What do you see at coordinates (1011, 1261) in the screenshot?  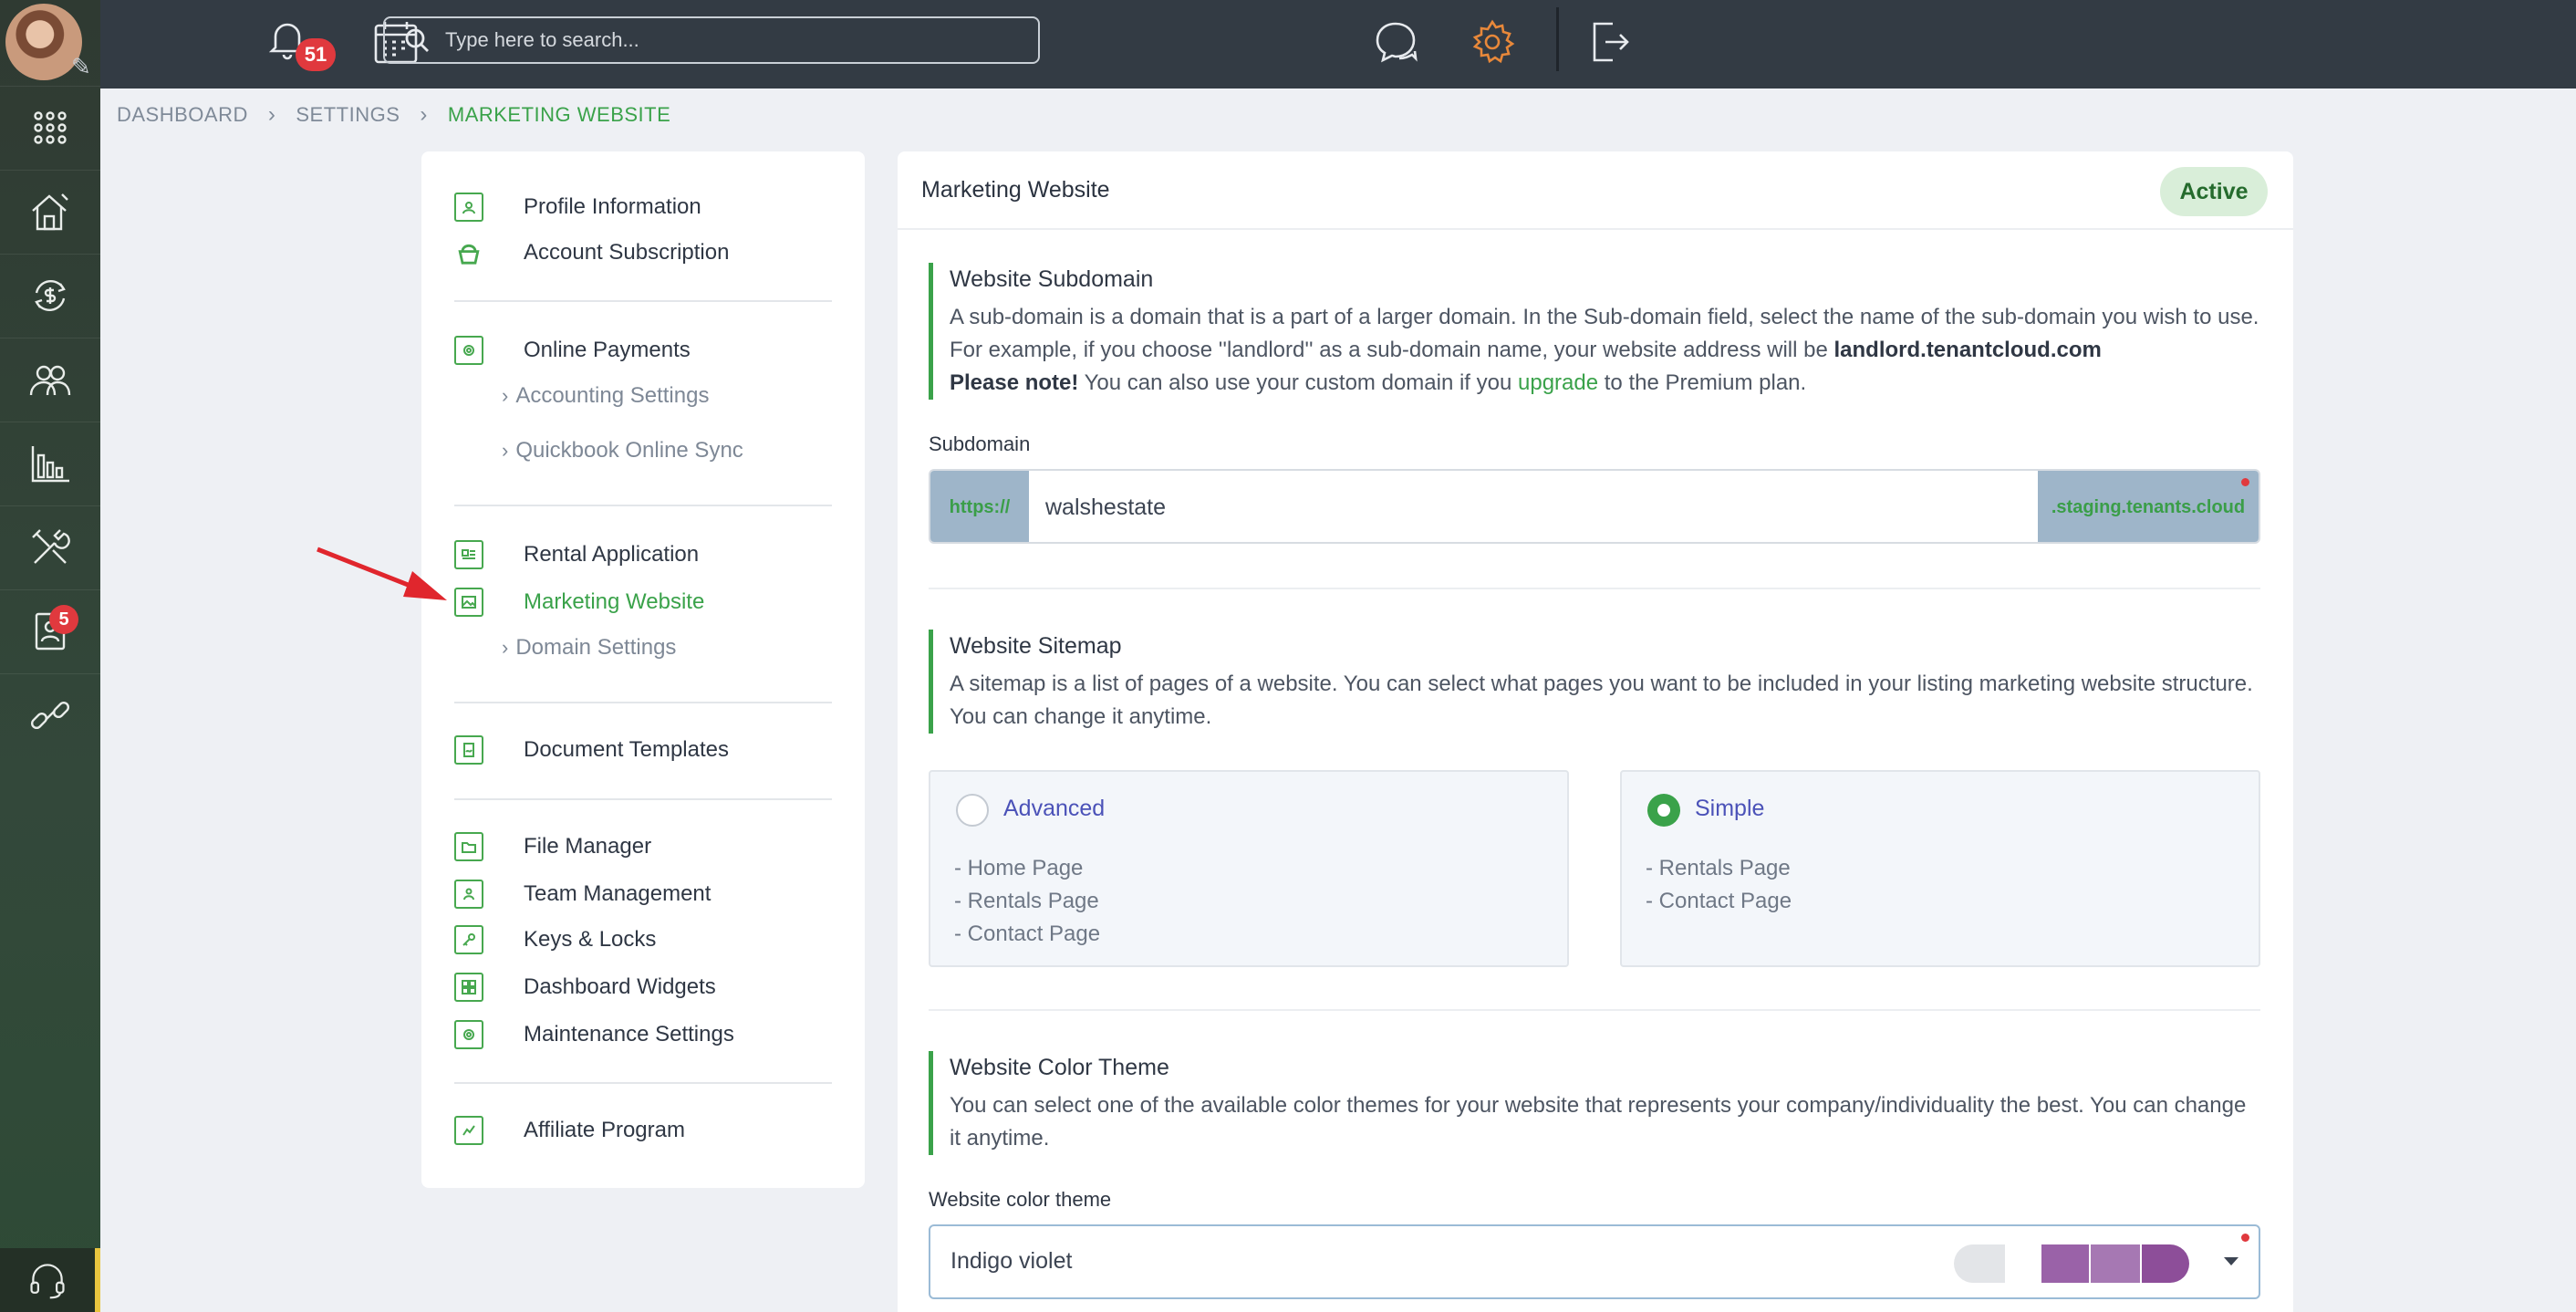 I see `selected-theme: Indigo violet` at bounding box center [1011, 1261].